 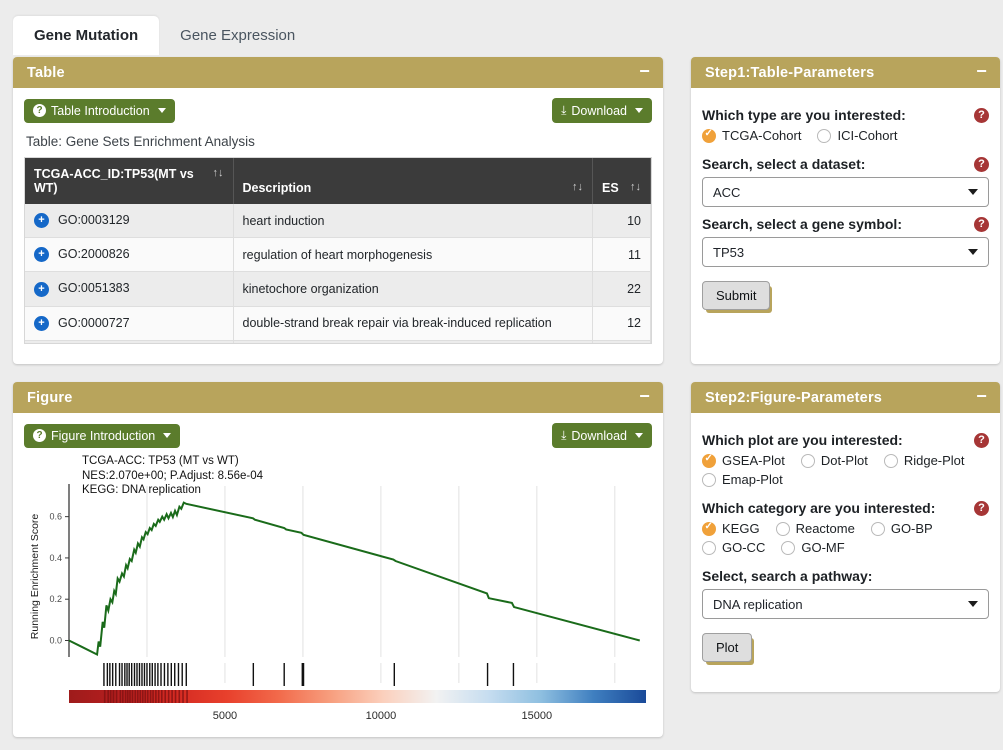 I want to click on gene-symbol-select-value: TP53, so click(x=729, y=252).